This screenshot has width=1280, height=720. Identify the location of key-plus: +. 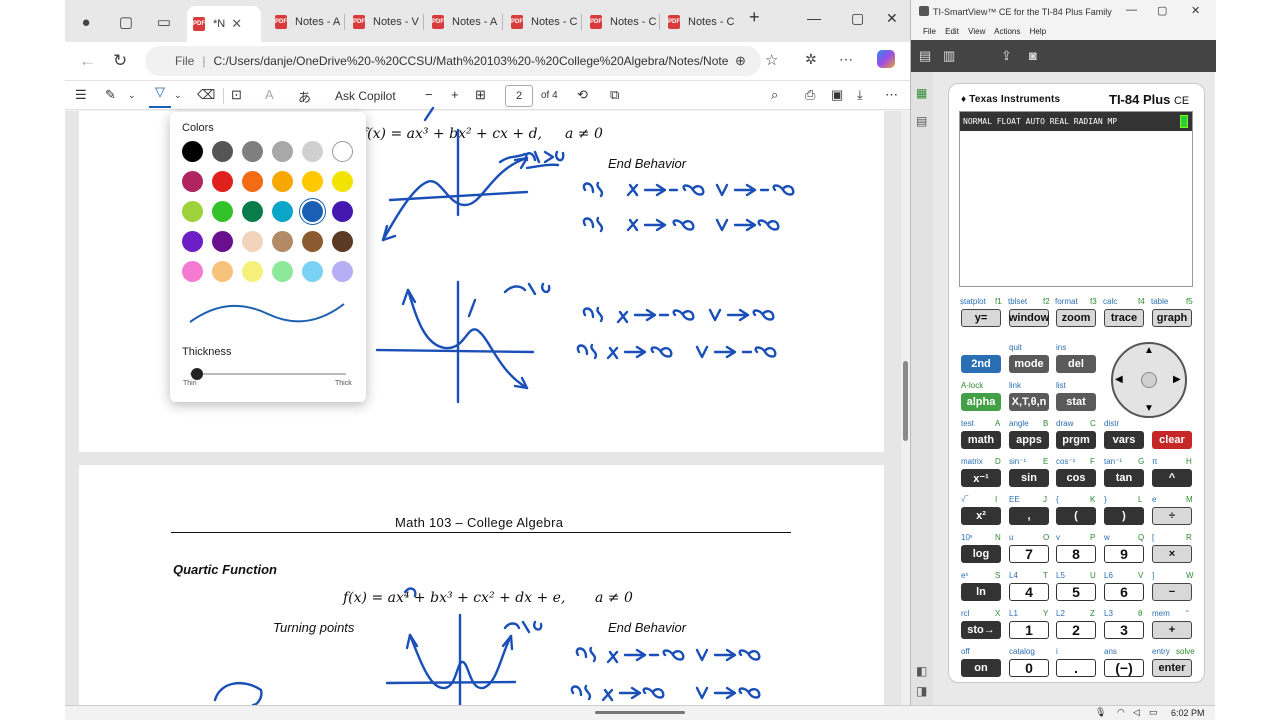
(1172, 630).